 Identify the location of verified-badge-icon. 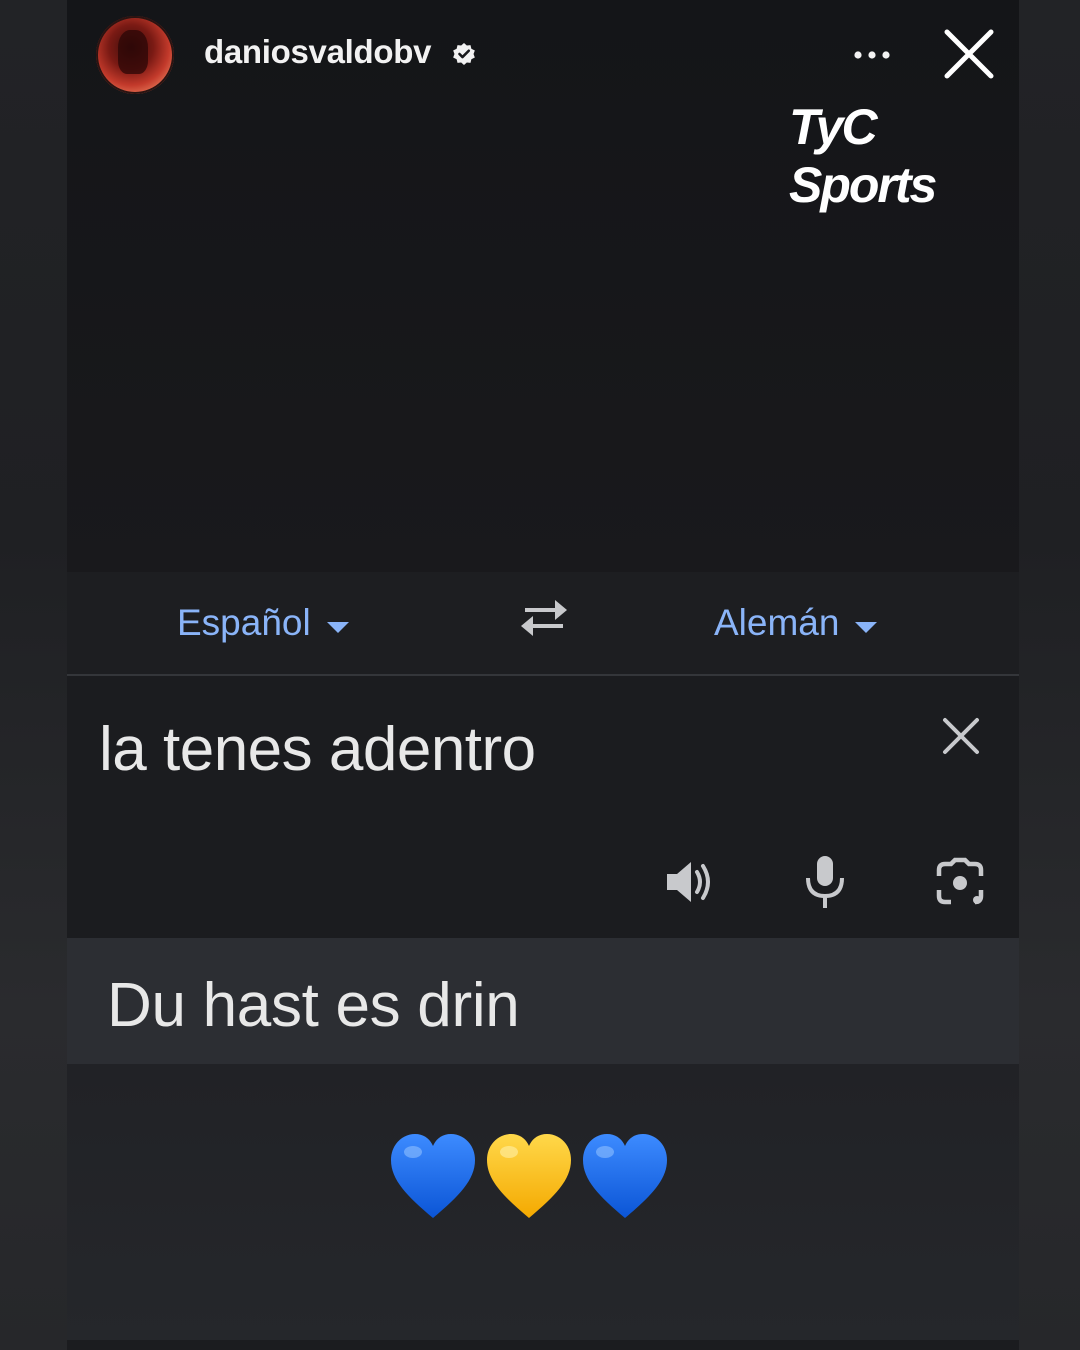
(464, 54).